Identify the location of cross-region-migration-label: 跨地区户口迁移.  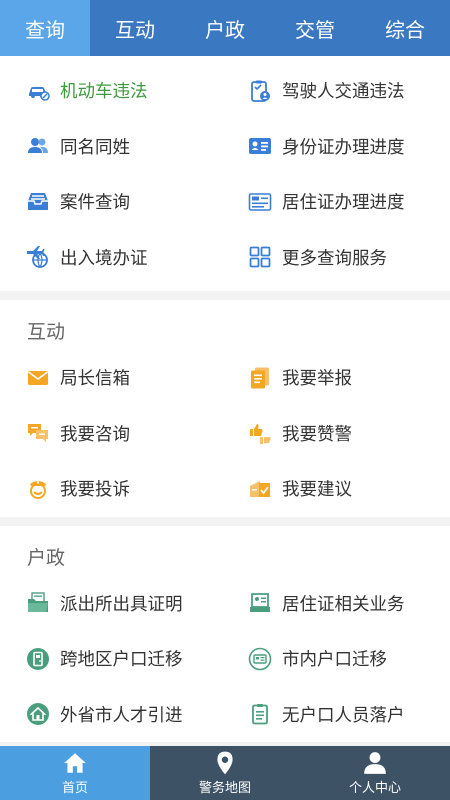
(121, 660).